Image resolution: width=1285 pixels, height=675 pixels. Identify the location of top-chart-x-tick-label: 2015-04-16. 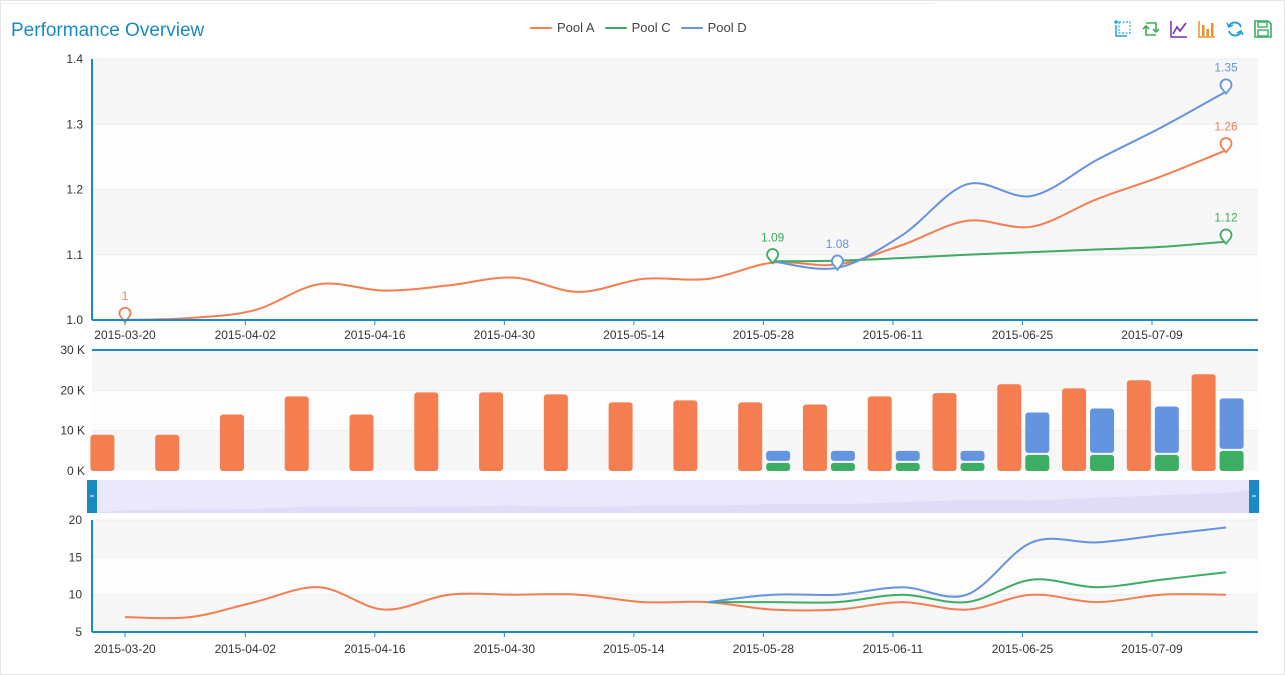
(375, 335).